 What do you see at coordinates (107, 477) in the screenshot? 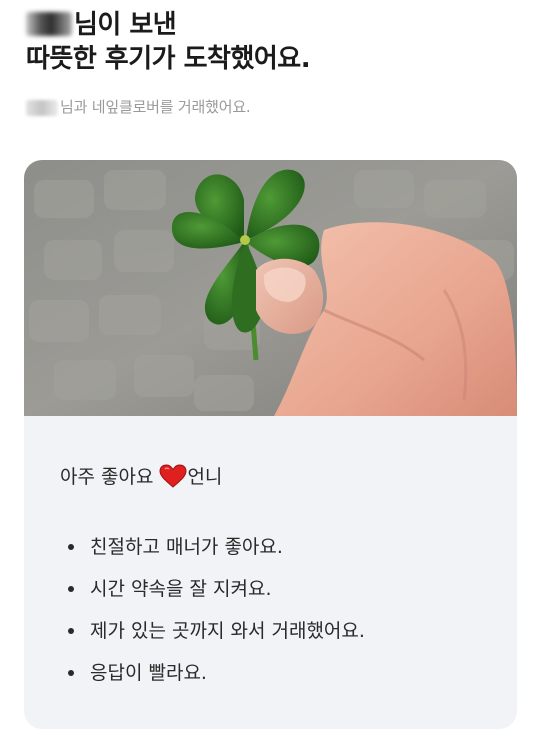
I see `headline-text-start: 아주 좋아요` at bounding box center [107, 477].